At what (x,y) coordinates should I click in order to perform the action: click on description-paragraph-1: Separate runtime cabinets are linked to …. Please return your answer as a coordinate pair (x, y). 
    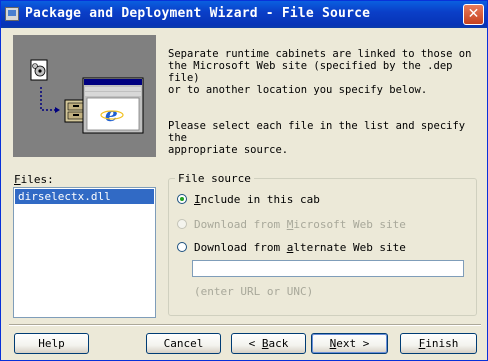
    Looking at the image, I should click on (320, 72).